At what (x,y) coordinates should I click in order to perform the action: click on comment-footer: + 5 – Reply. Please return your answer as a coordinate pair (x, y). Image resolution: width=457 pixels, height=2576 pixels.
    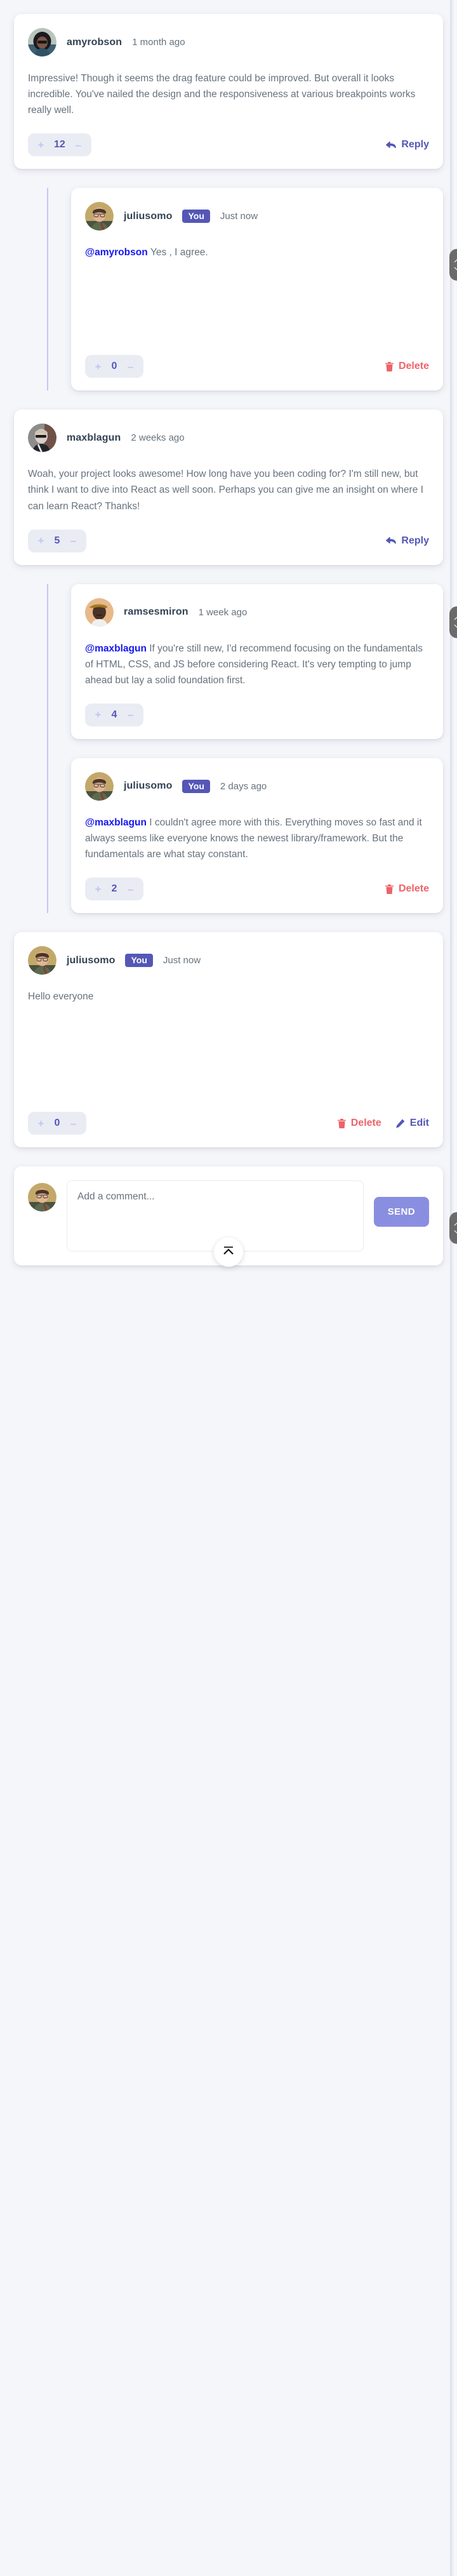
    Looking at the image, I should click on (228, 540).